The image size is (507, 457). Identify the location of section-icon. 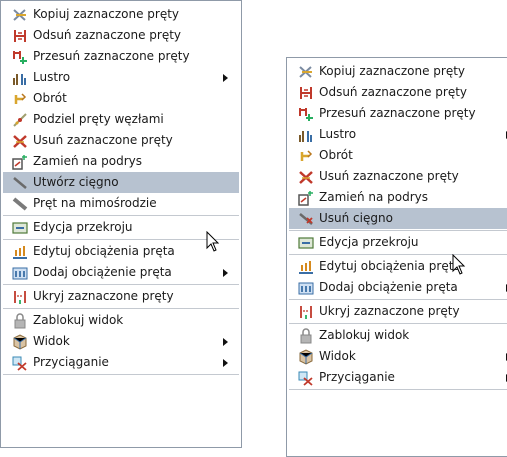
(306, 243).